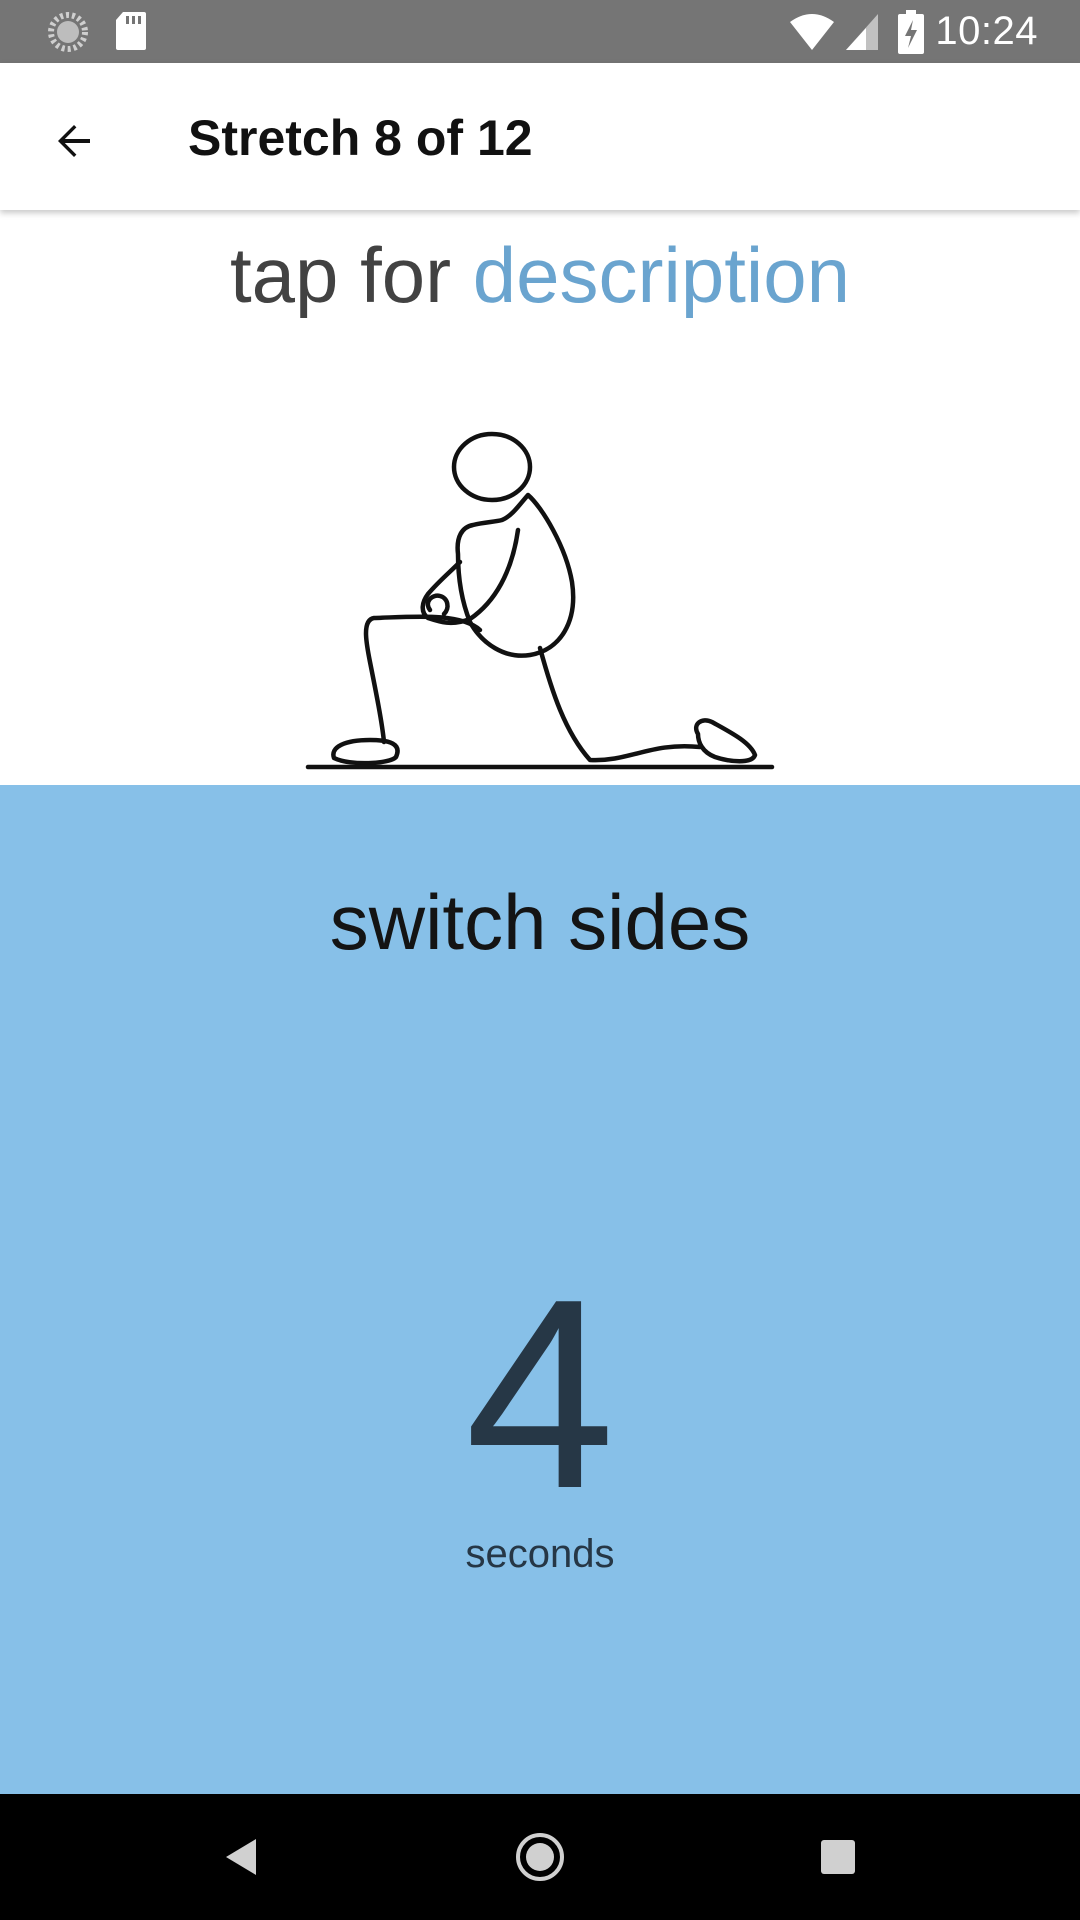 The width and height of the screenshot is (1080, 1920). What do you see at coordinates (131, 33) in the screenshot?
I see `sd-card-icon` at bounding box center [131, 33].